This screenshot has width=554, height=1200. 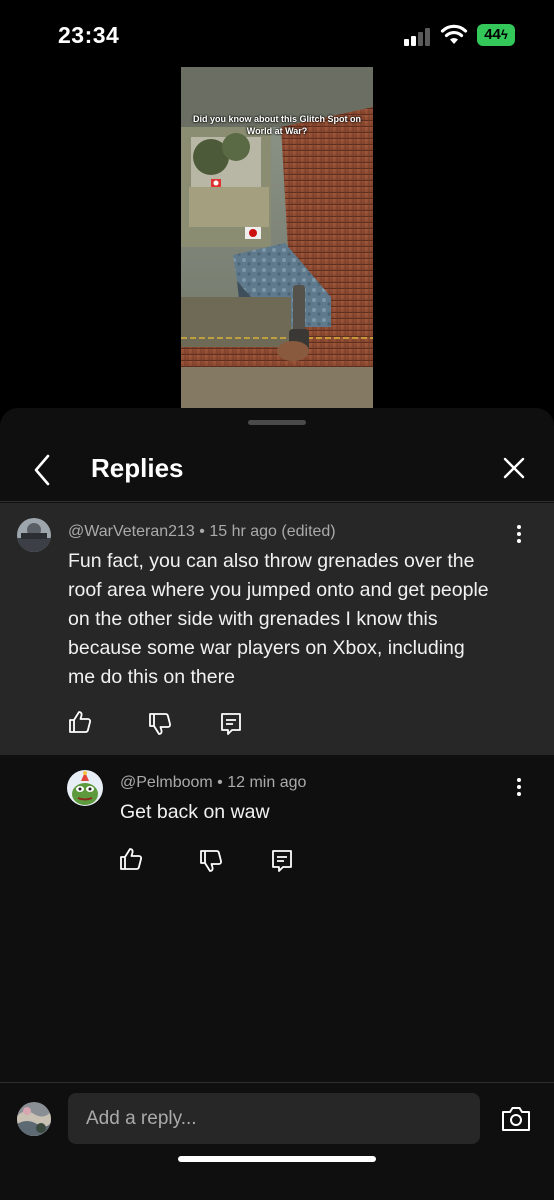 I want to click on comment-author: @WarVeteran213, so click(x=131, y=531).